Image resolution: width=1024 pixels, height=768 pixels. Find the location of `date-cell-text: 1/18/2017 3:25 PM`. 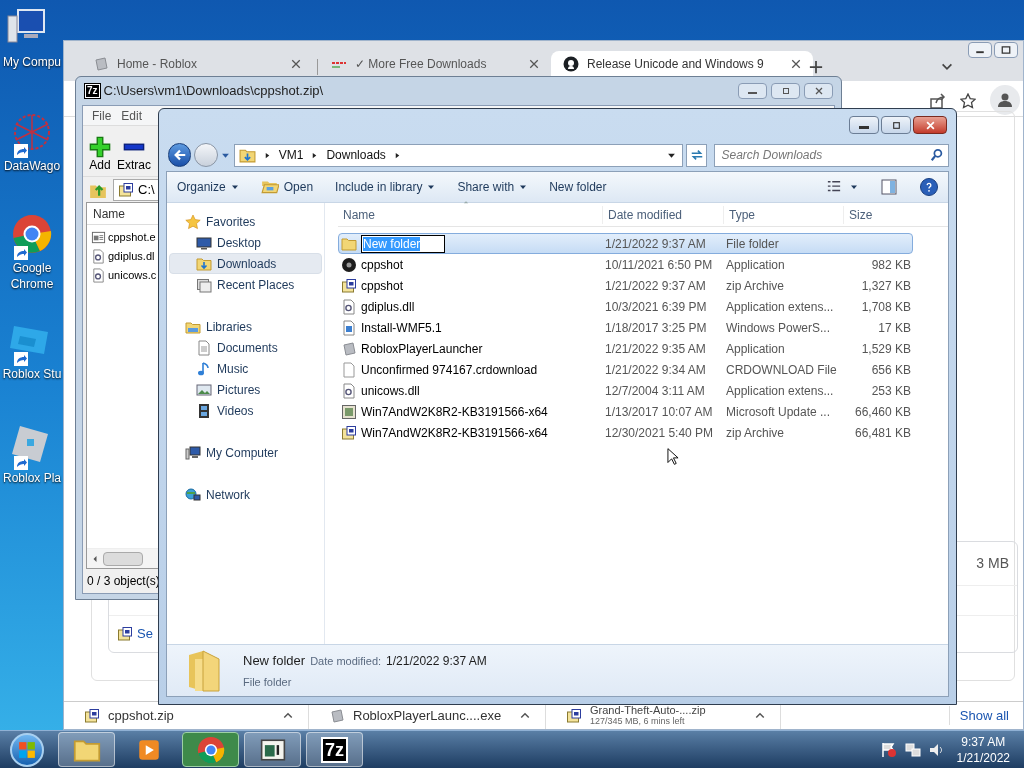

date-cell-text: 1/18/2017 3:25 PM is located at coordinates (656, 328).